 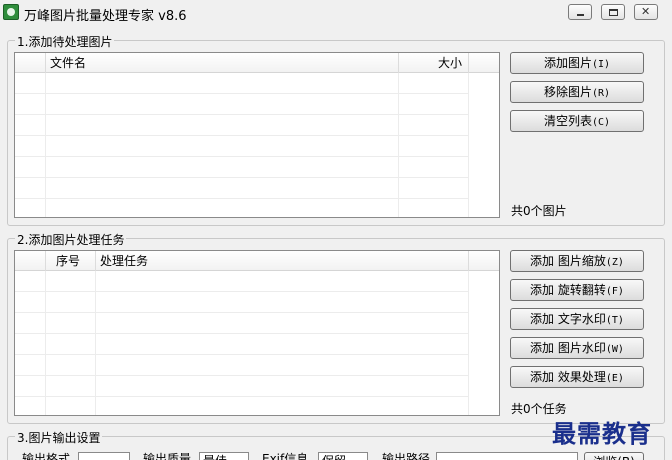 What do you see at coordinates (601, 64) in the screenshot?
I see `add-image-shortcut: (I)` at bounding box center [601, 64].